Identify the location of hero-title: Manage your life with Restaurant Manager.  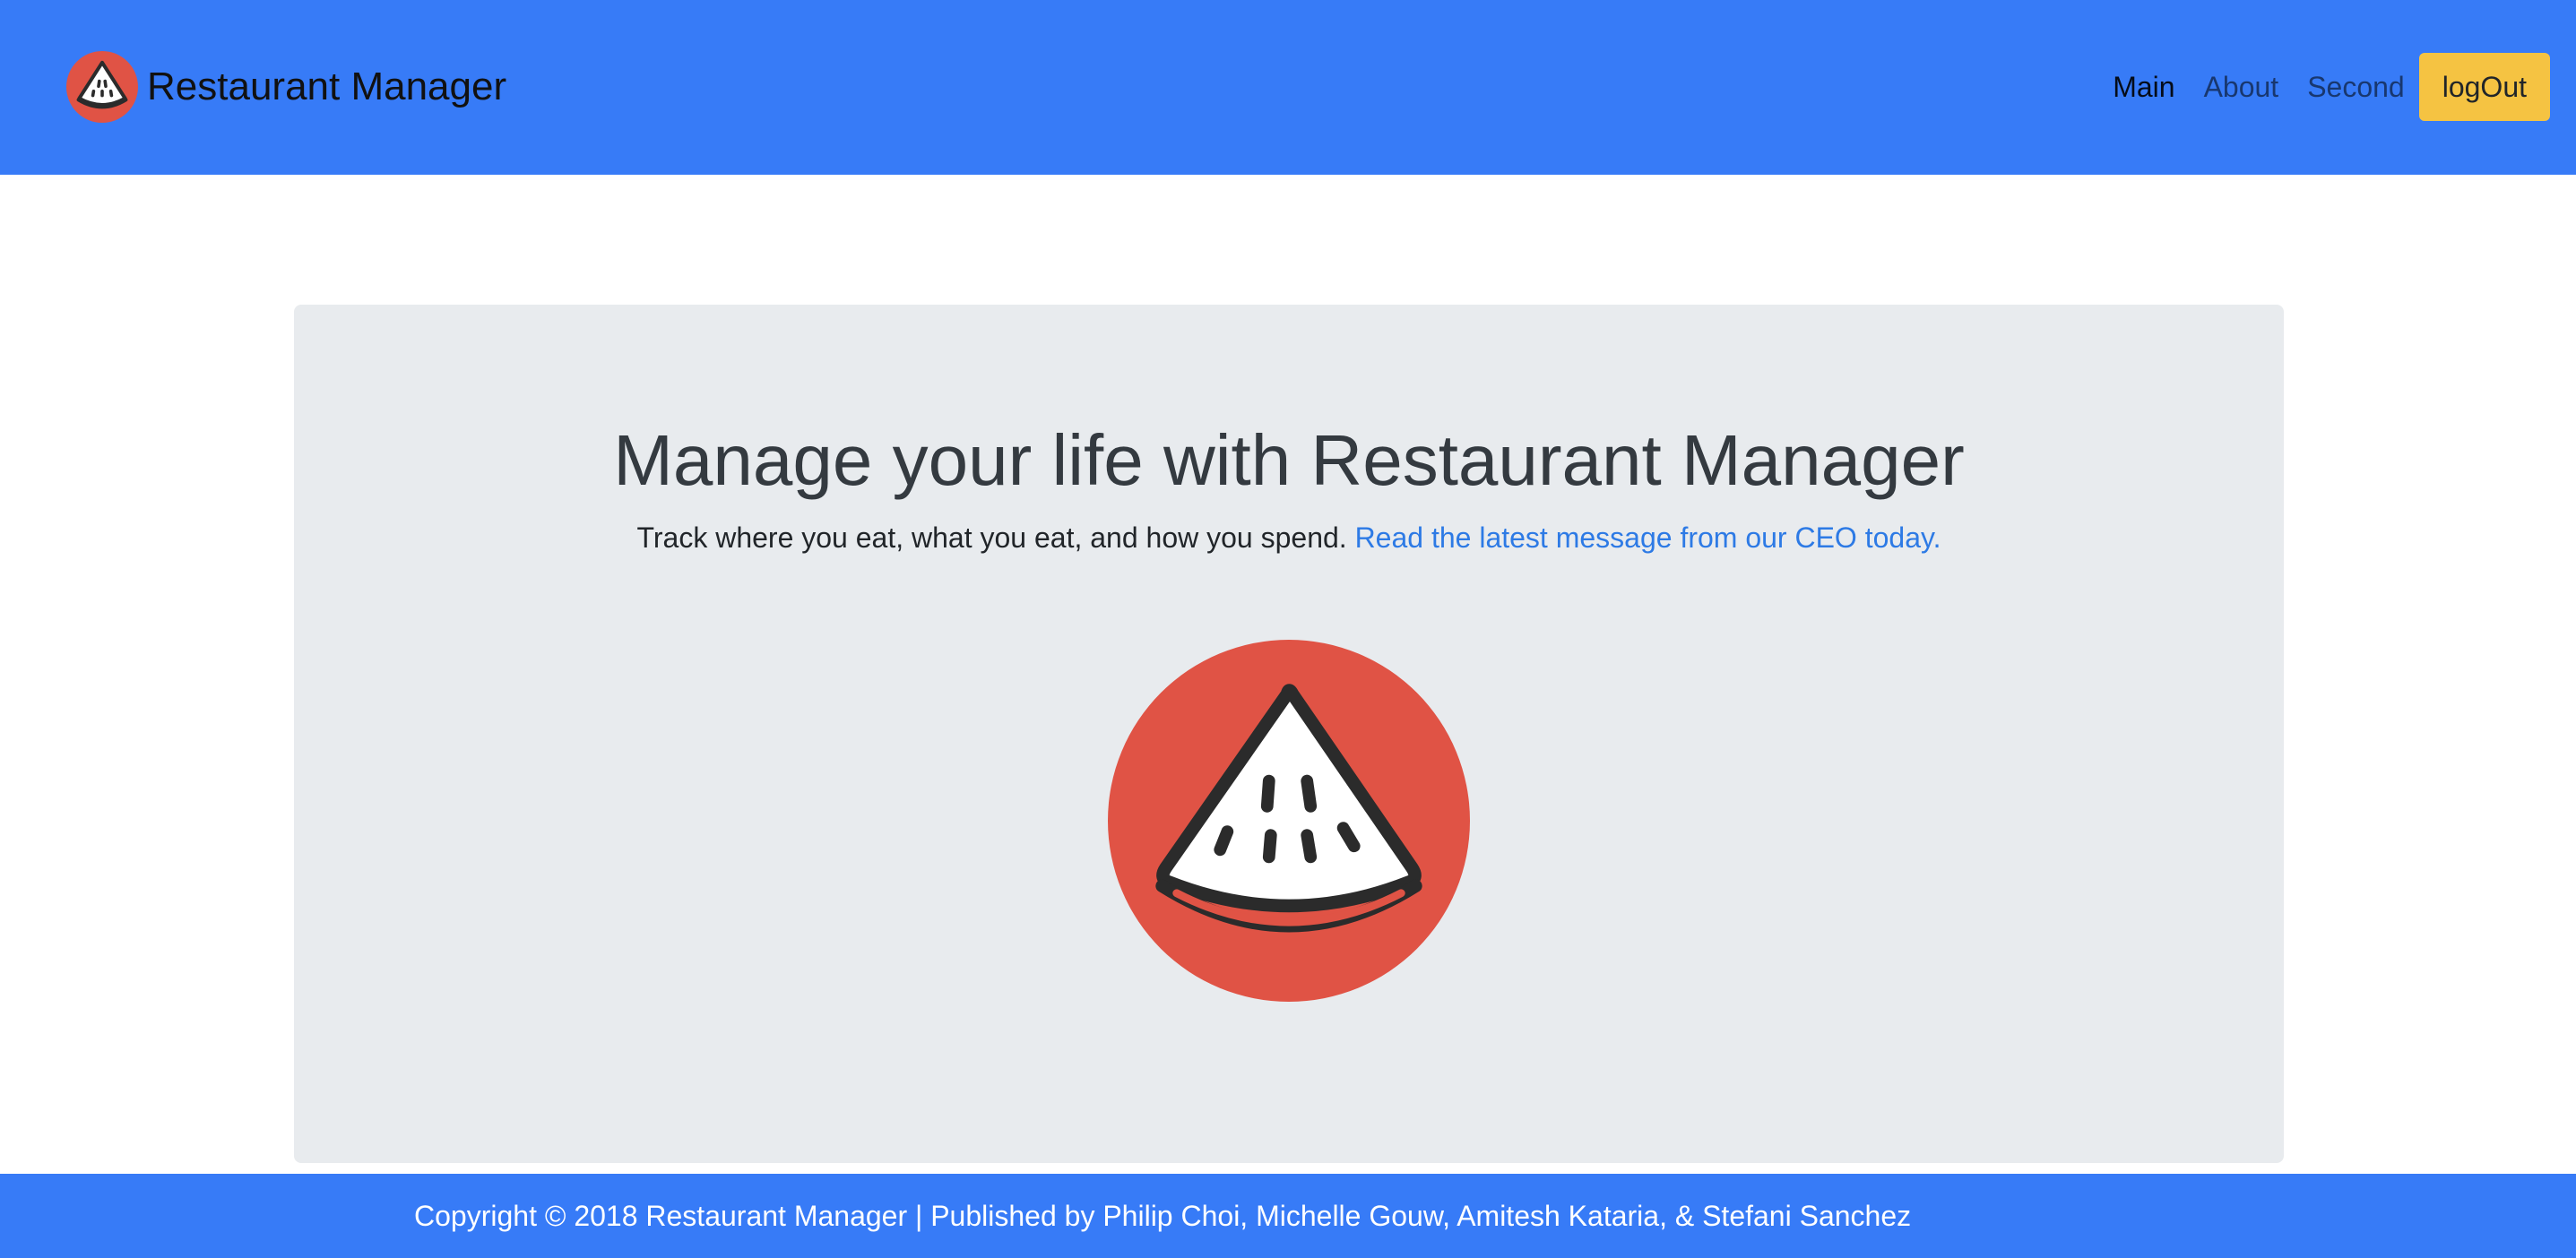
(1289, 460).